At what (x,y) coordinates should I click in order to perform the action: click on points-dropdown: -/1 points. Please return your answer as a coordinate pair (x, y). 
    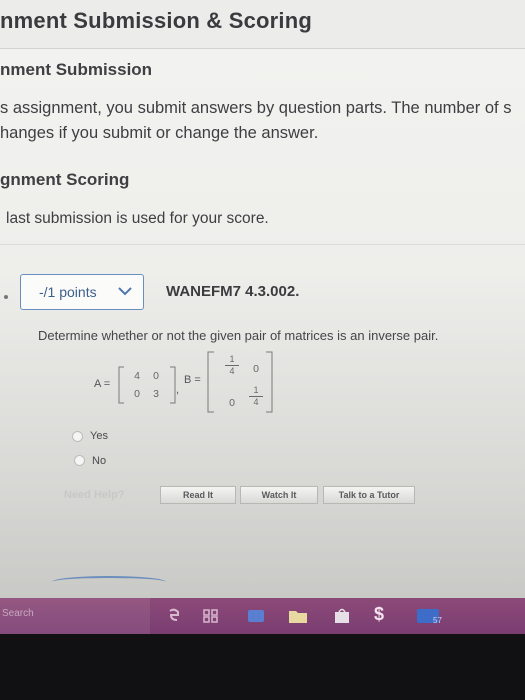
    Looking at the image, I should click on (82, 292).